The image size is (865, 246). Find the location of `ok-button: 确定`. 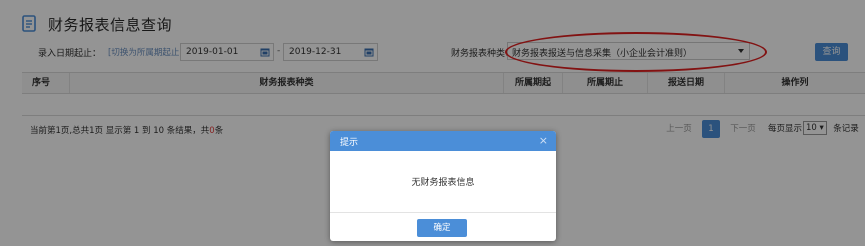

ok-button: 确定 is located at coordinates (442, 228).